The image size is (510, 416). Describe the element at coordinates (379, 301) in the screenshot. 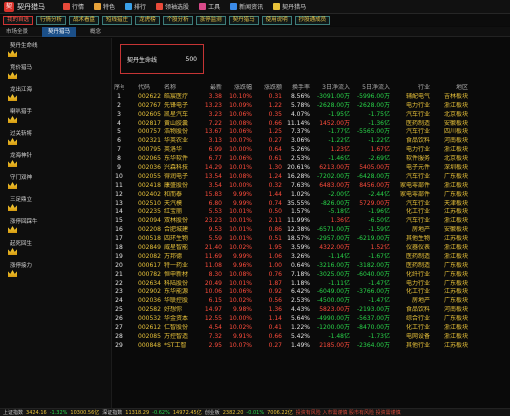

I see `table-cell: -1.47亿` at that location.